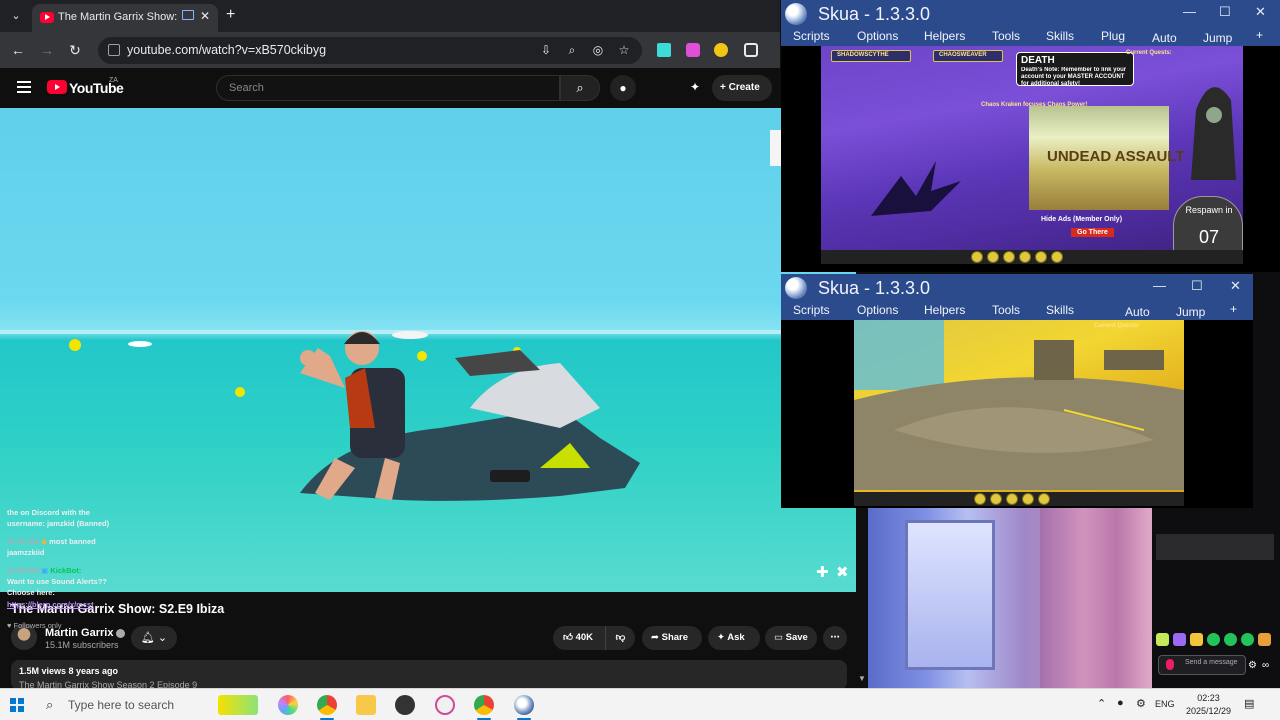 The height and width of the screenshot is (720, 1280). I want to click on copilot-icon, so click(288, 705).